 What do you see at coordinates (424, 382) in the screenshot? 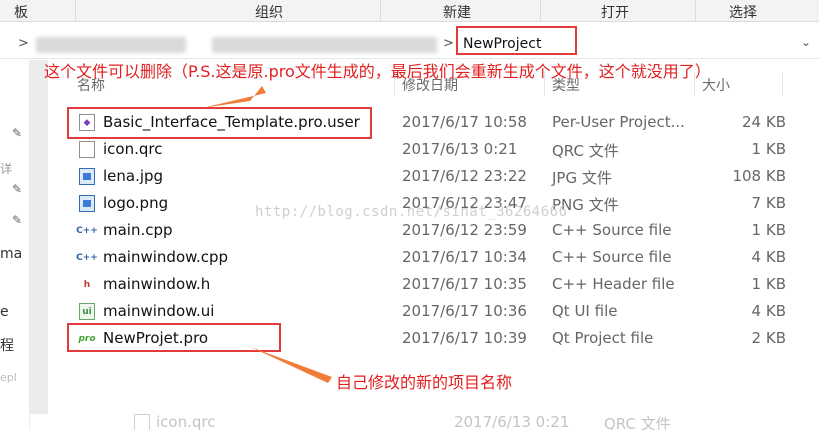
I see `annotation-bottom-note: 自己修改的新的项目名称` at bounding box center [424, 382].